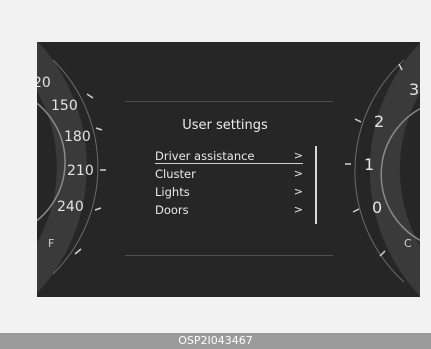  What do you see at coordinates (316, 185) in the screenshot?
I see `menu-scrollbar` at bounding box center [316, 185].